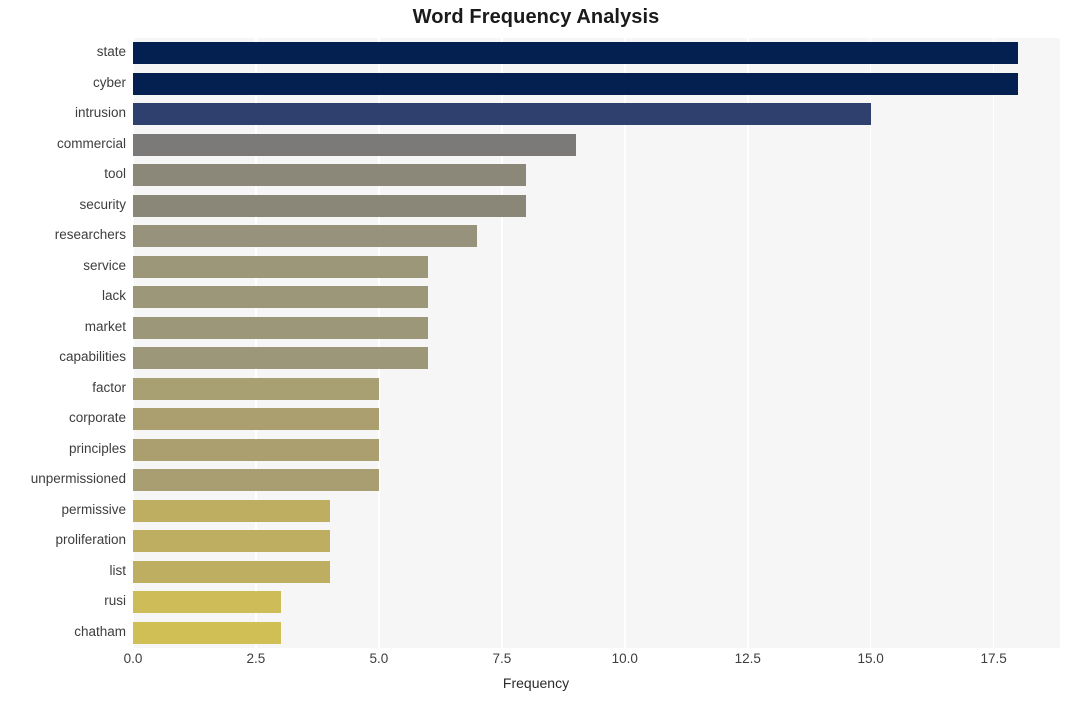 The width and height of the screenshot is (1072, 701). I want to click on y-tick-state: state, so click(111, 52).